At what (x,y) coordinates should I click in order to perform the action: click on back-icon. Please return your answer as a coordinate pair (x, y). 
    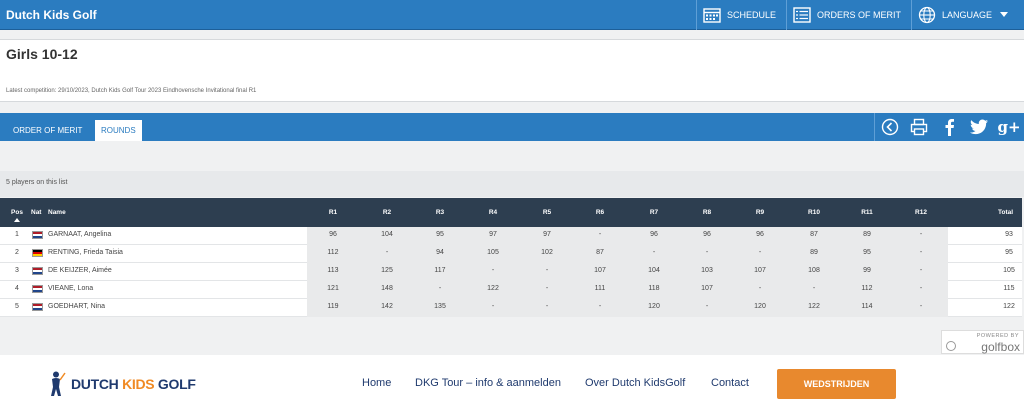
    Looking at the image, I should click on (889, 127).